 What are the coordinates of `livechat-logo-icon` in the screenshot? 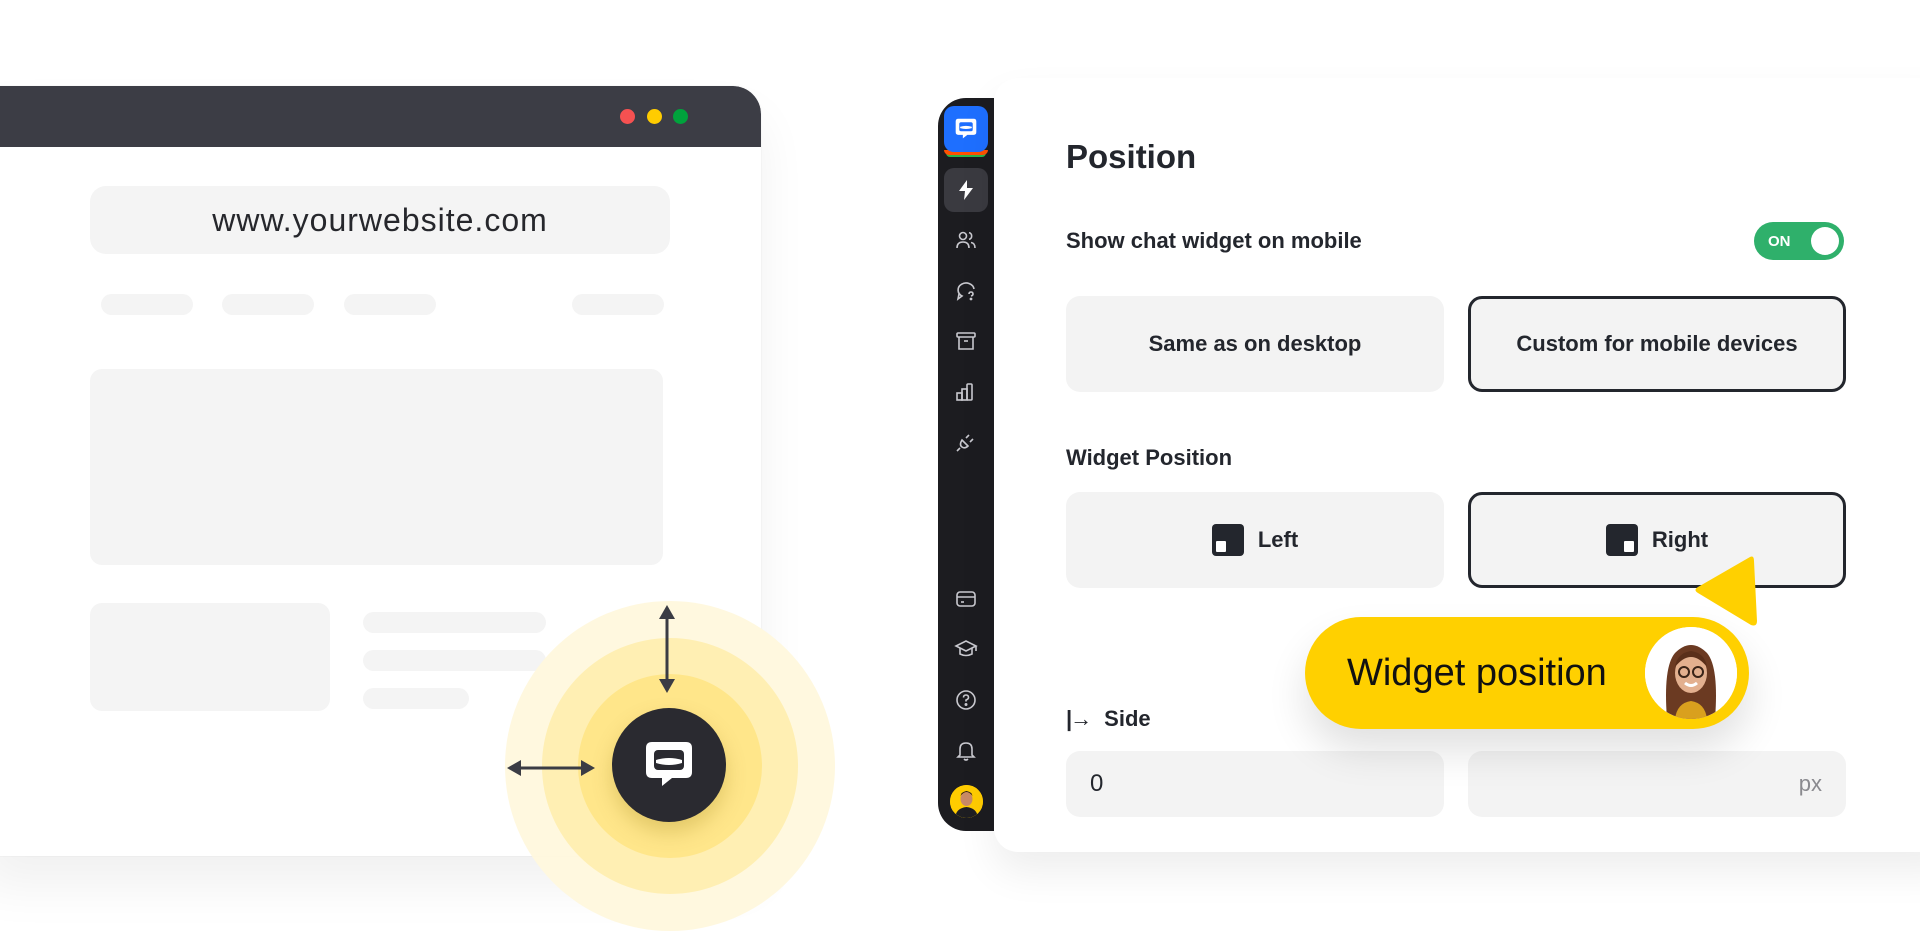 It's located at (966, 128).